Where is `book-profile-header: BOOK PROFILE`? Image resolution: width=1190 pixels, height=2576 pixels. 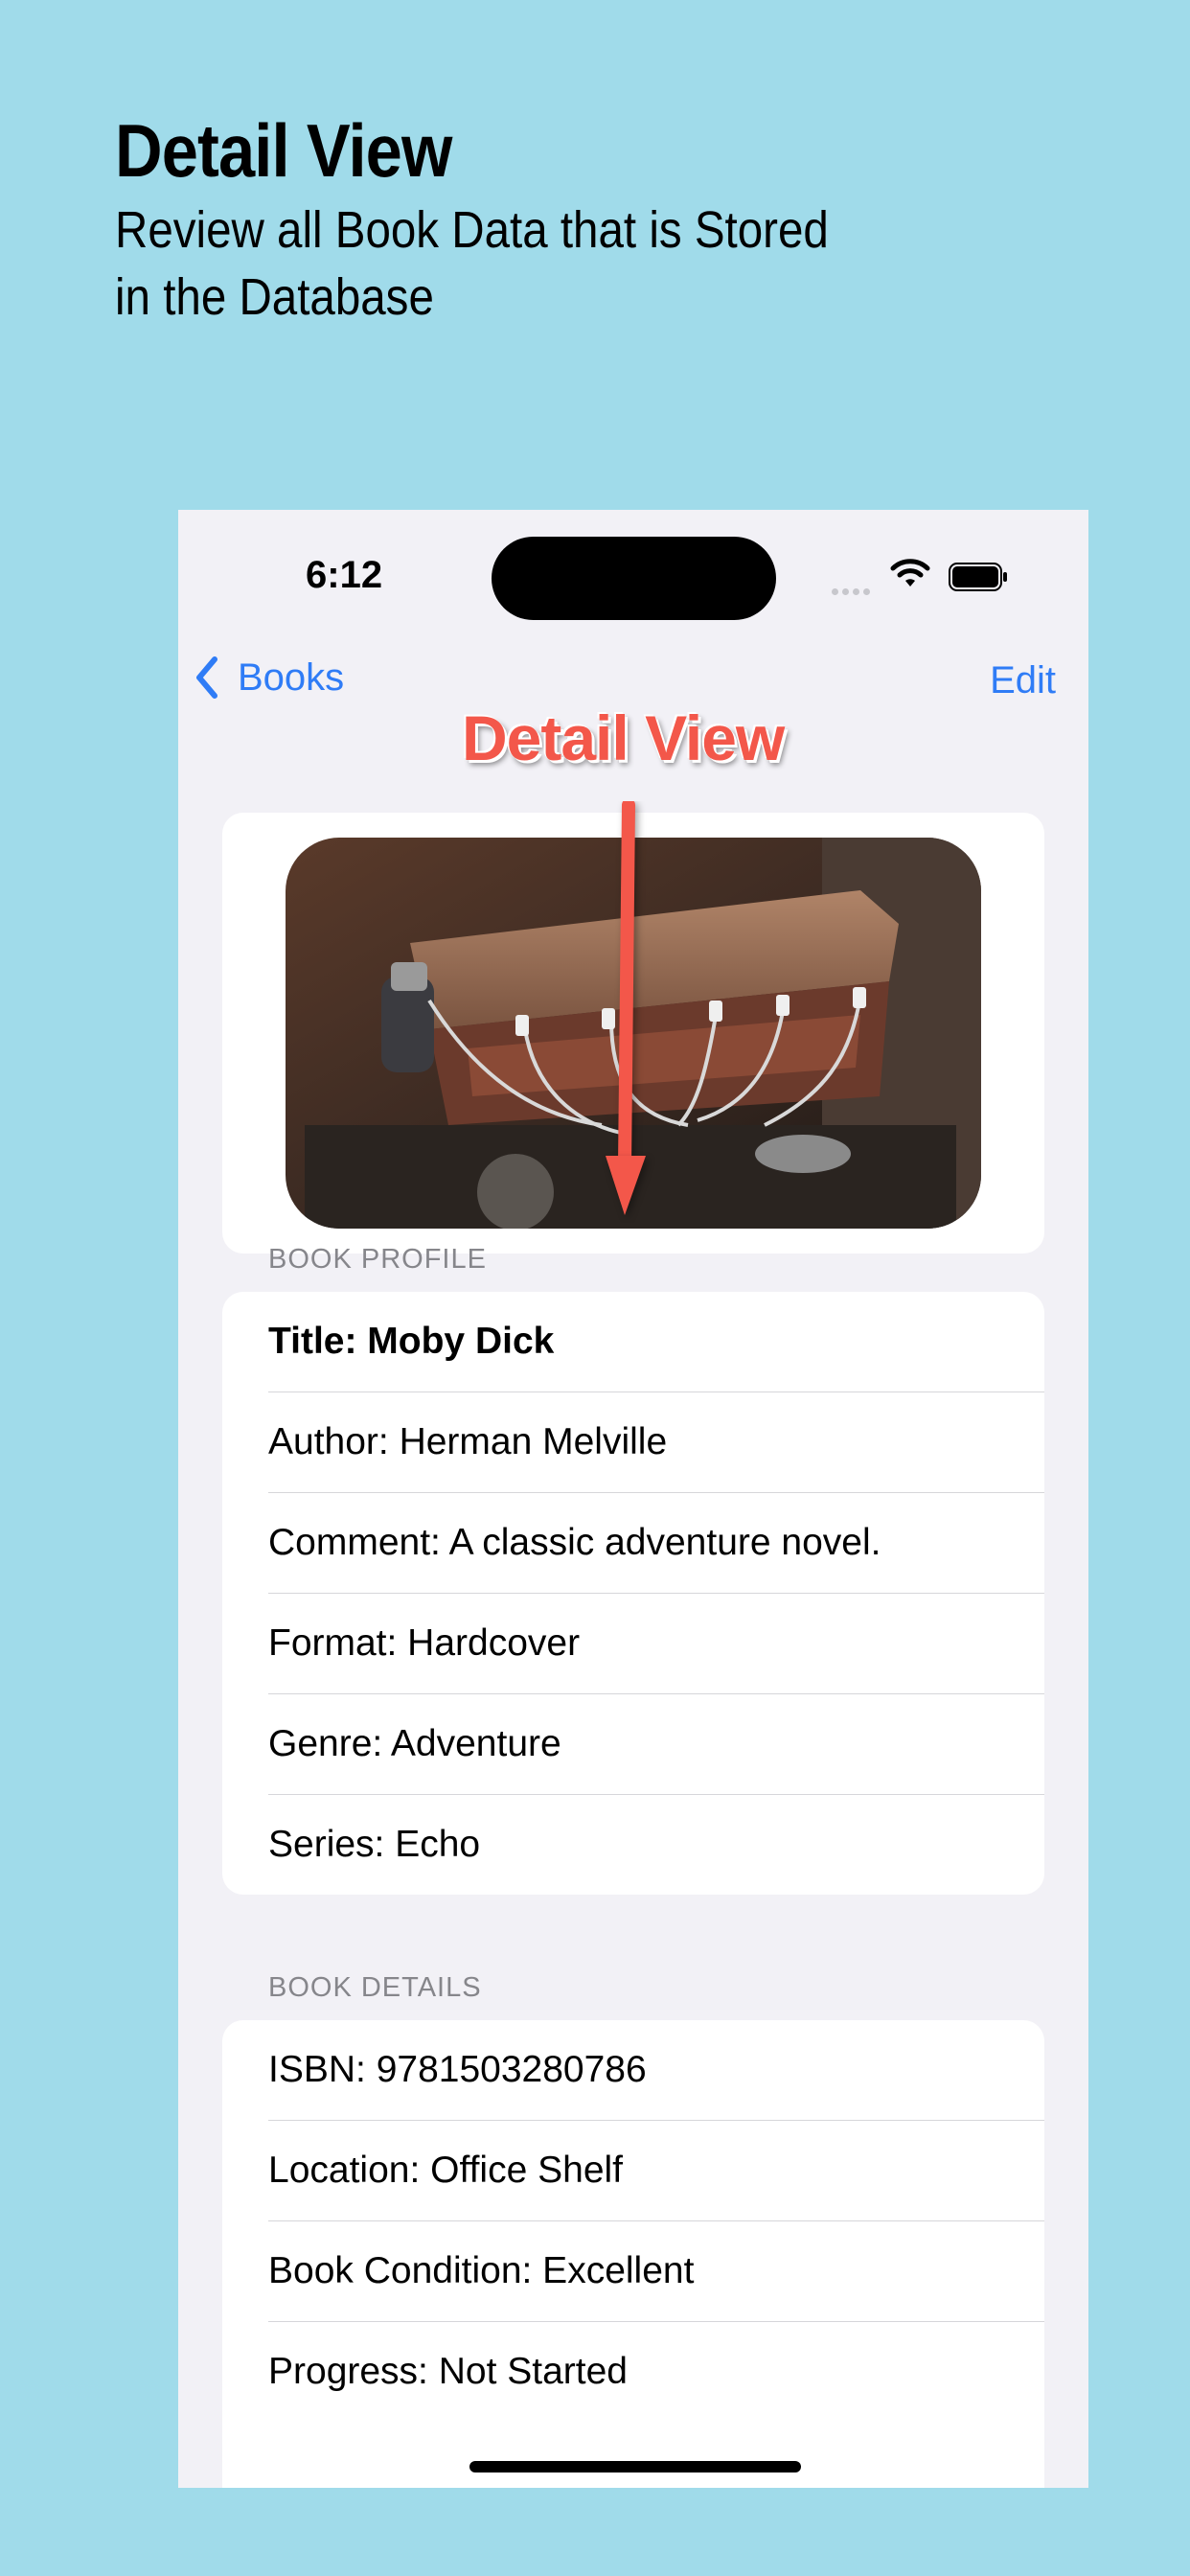 book-profile-header: BOOK PROFILE is located at coordinates (378, 1259).